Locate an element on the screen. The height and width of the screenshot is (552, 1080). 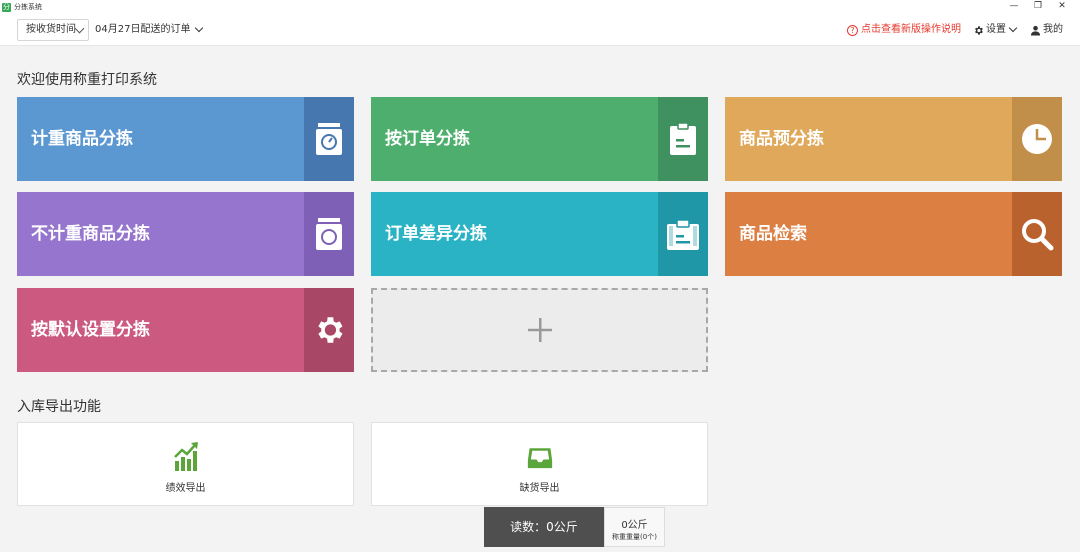
time-type-select-value: 按收货时间 is located at coordinates (51, 29).